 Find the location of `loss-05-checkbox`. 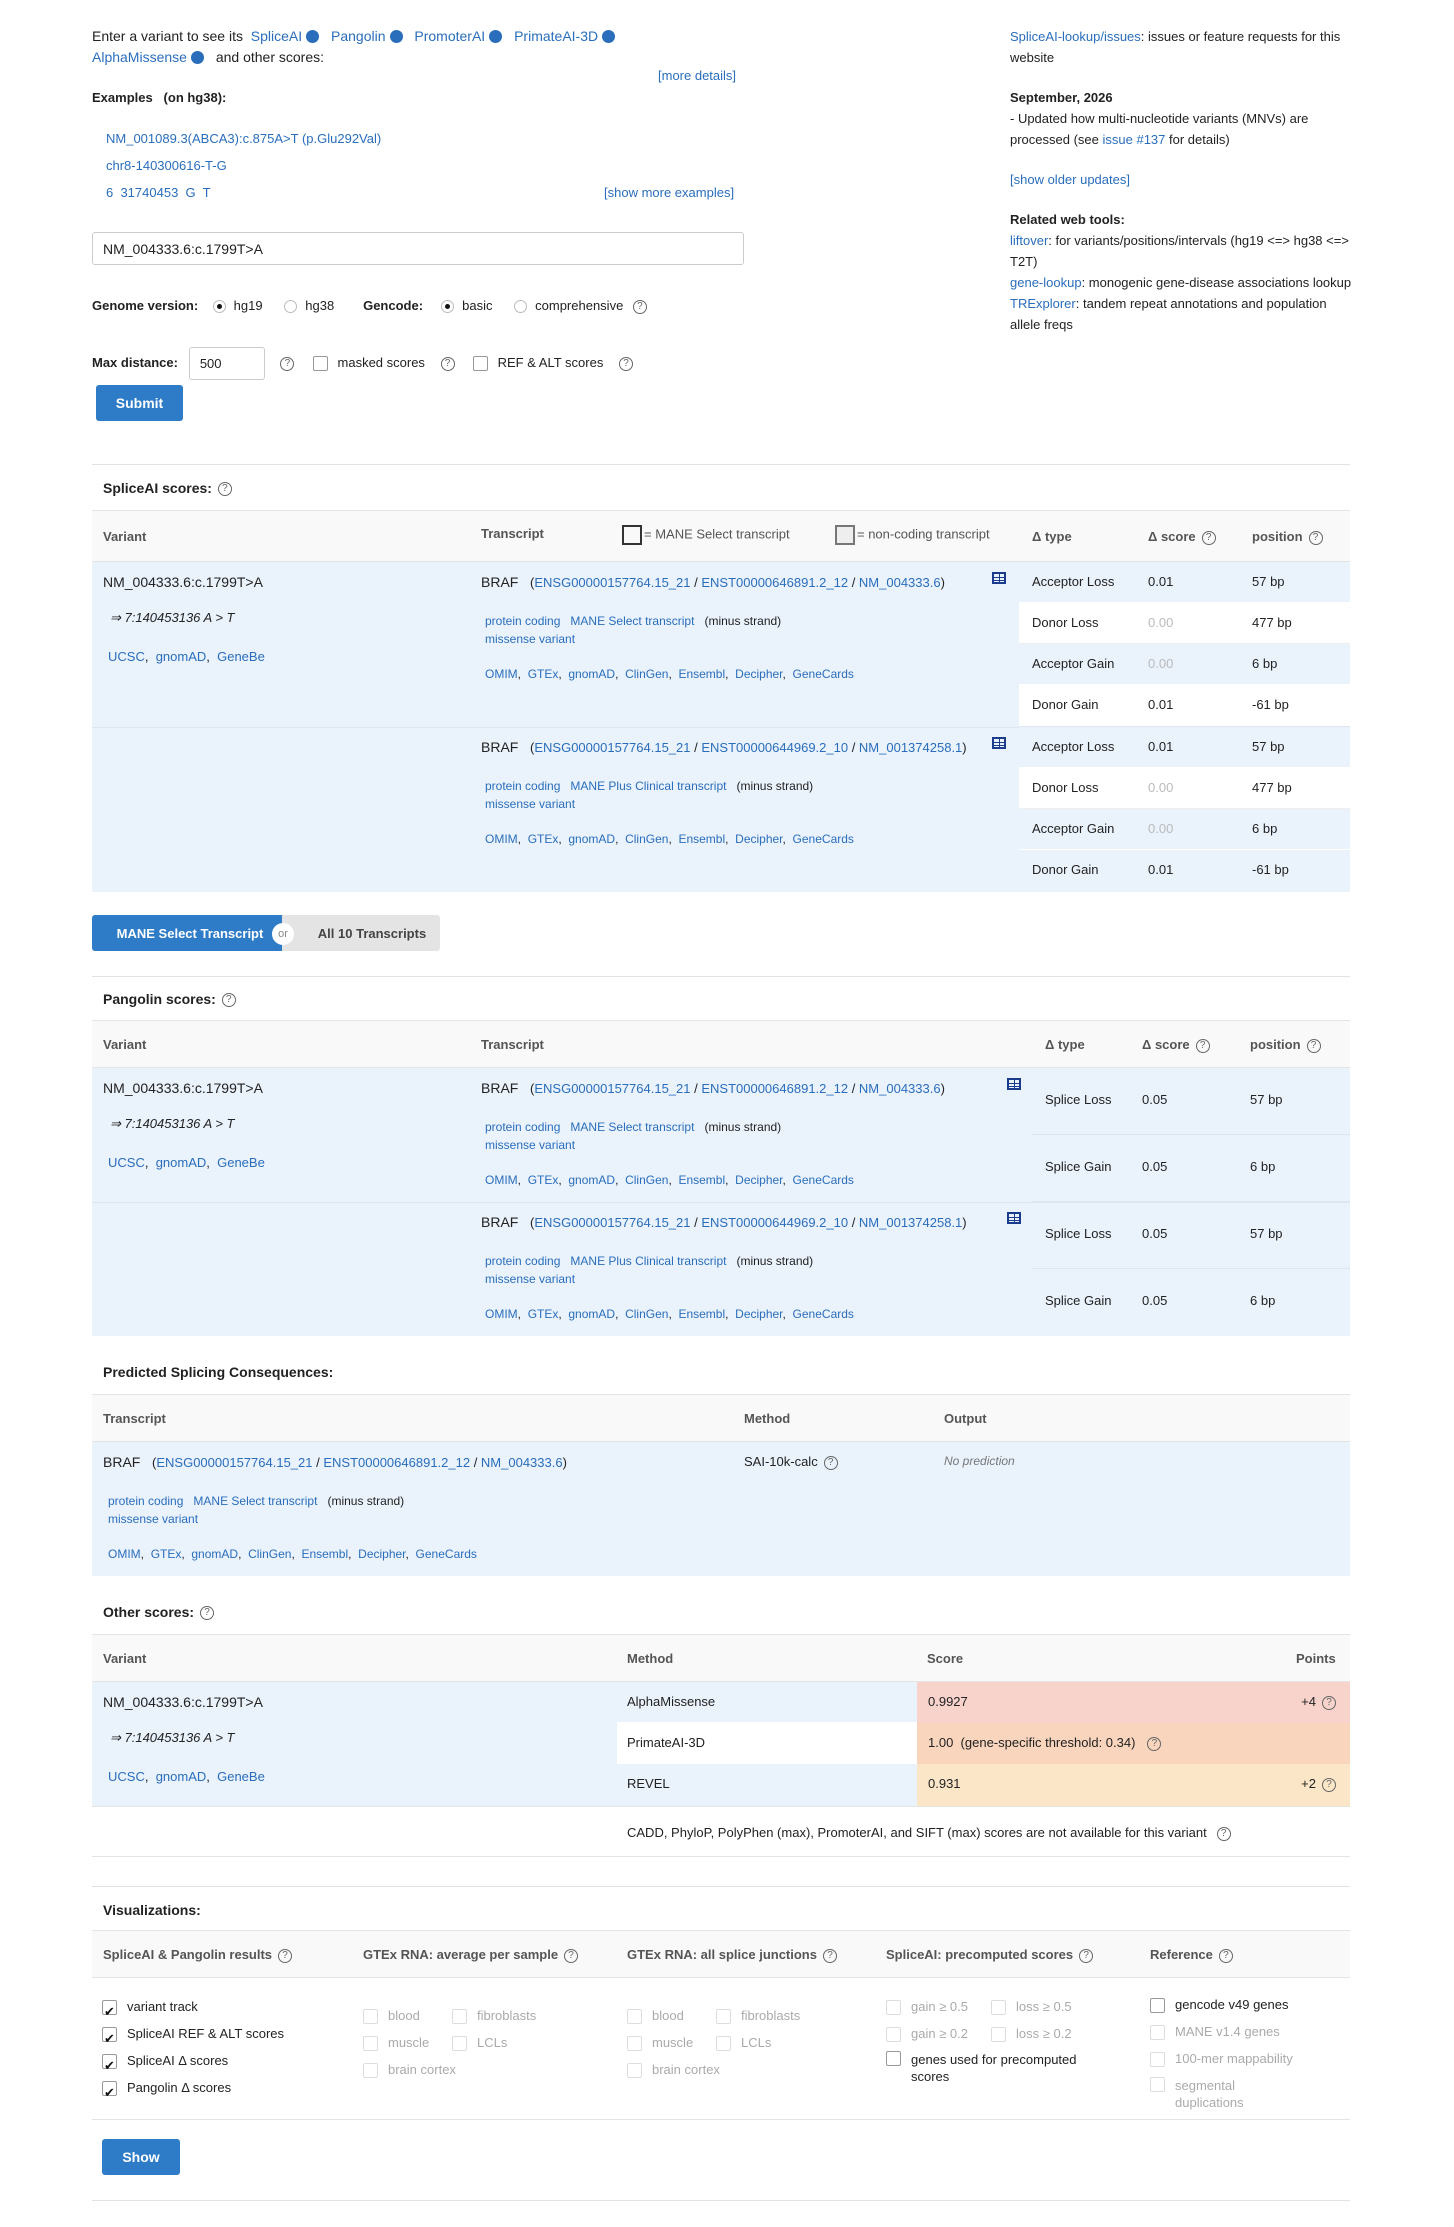

loss-05-checkbox is located at coordinates (998, 2008).